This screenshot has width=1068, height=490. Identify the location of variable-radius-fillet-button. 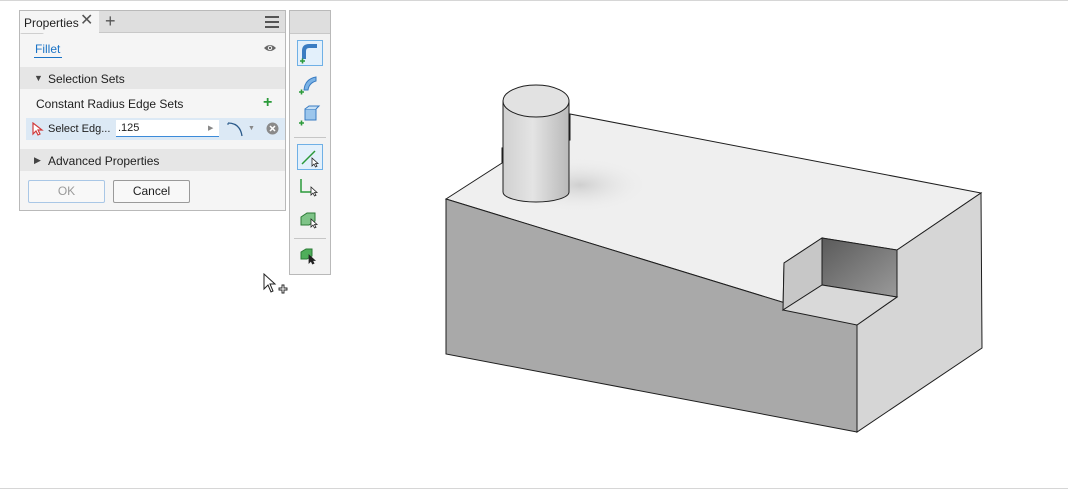
(310, 85).